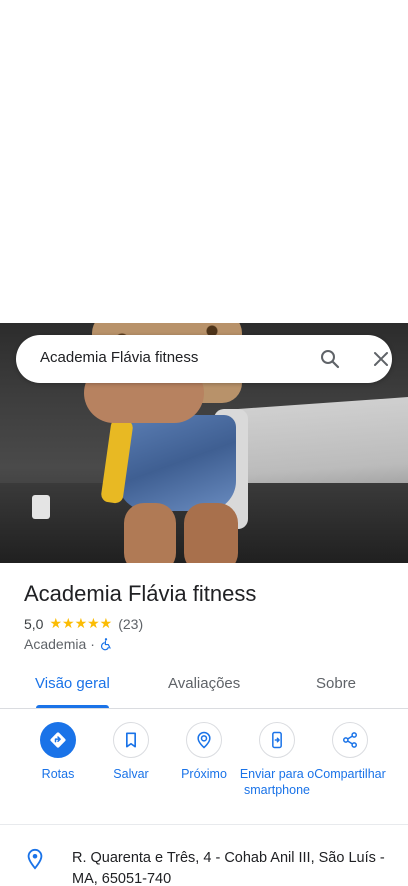 The height and width of the screenshot is (886, 408). I want to click on active-tab-indicator, so click(72, 706).